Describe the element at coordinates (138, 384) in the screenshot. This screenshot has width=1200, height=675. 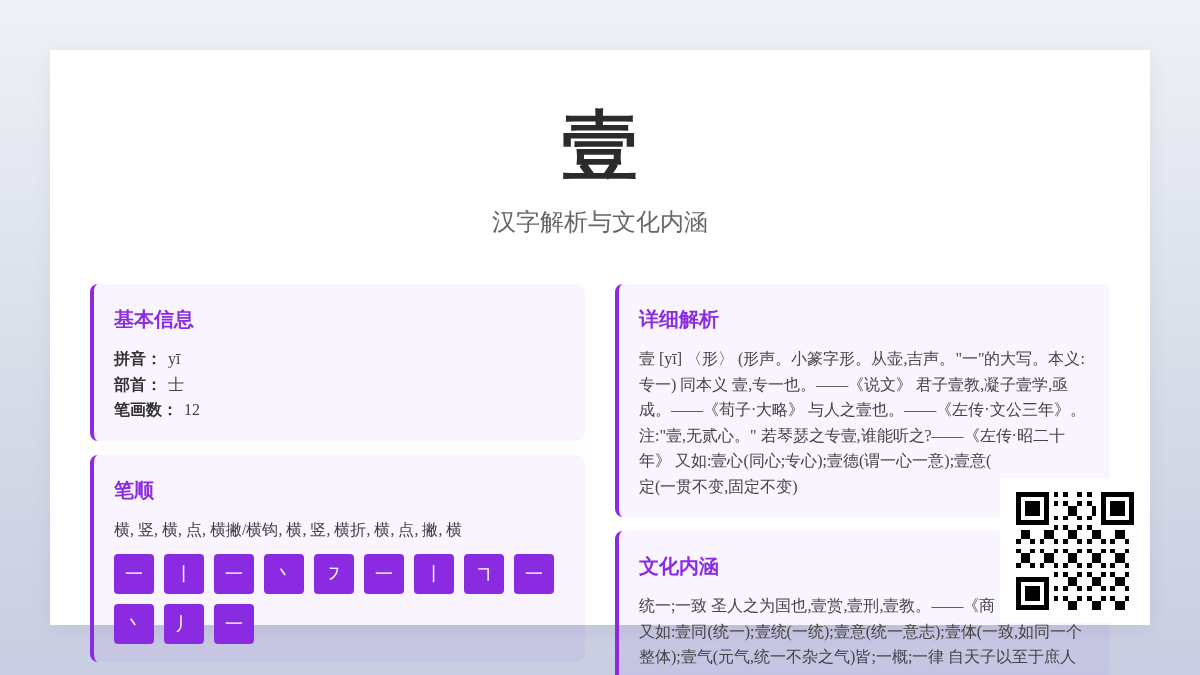
I see `field-label: 部首：` at that location.